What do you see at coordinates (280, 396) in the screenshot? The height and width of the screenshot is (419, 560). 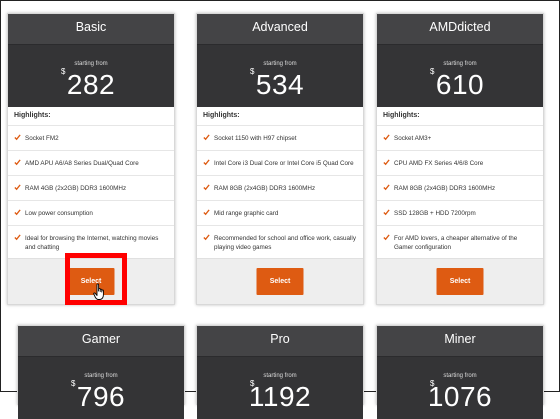 I see `plan-price: 1192` at bounding box center [280, 396].